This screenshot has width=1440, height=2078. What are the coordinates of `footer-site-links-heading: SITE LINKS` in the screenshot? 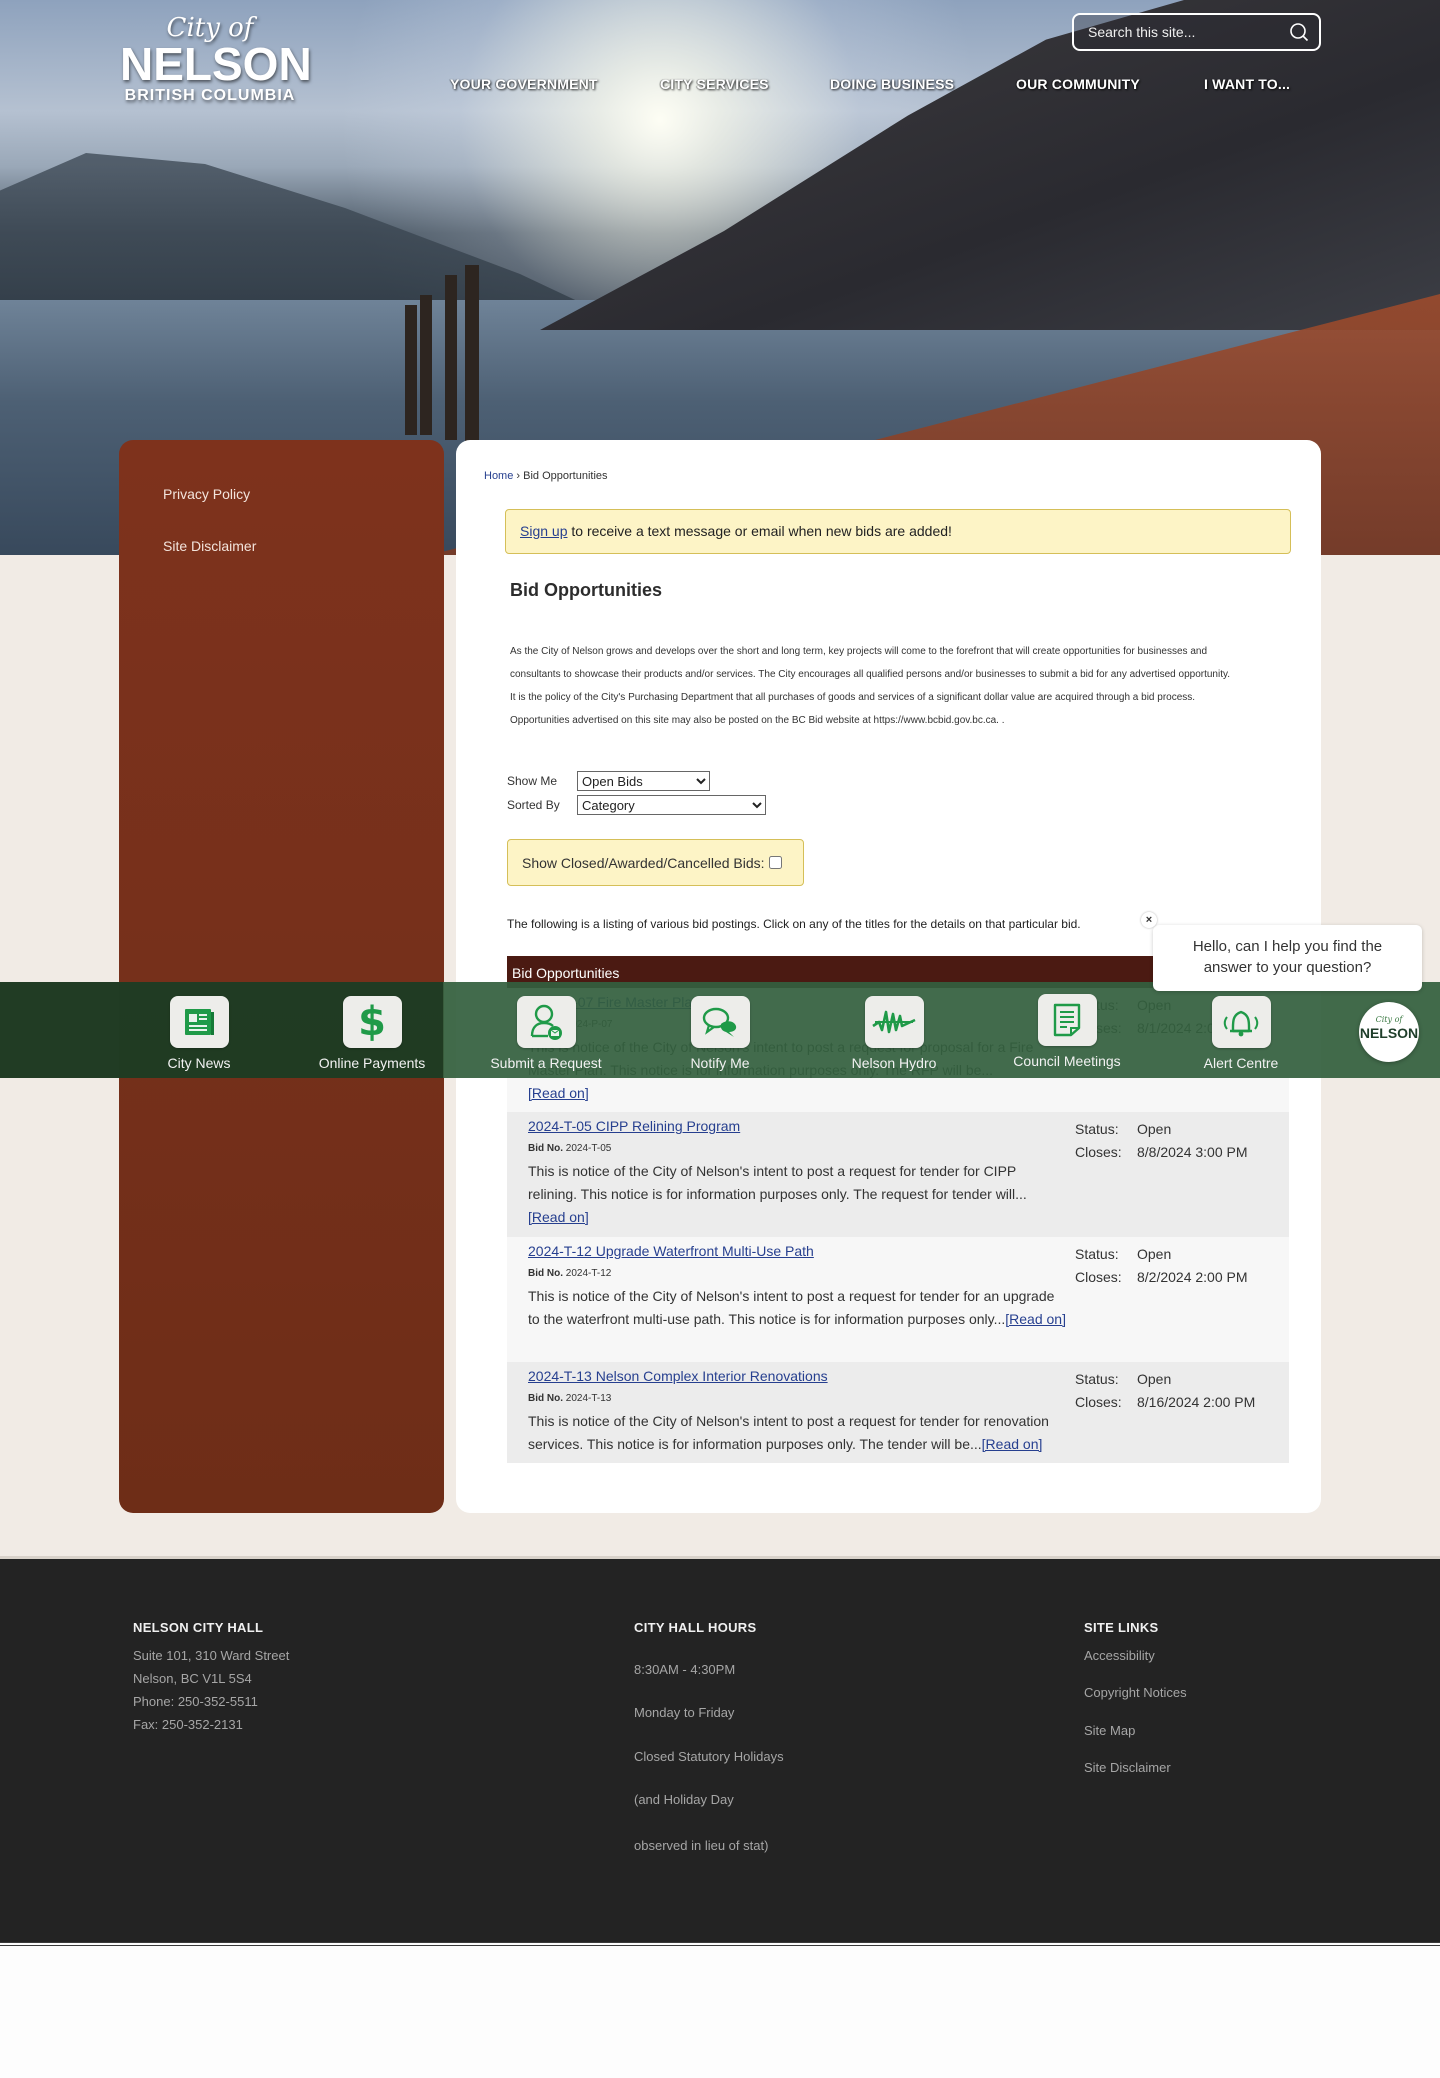 It's located at (1121, 1627).